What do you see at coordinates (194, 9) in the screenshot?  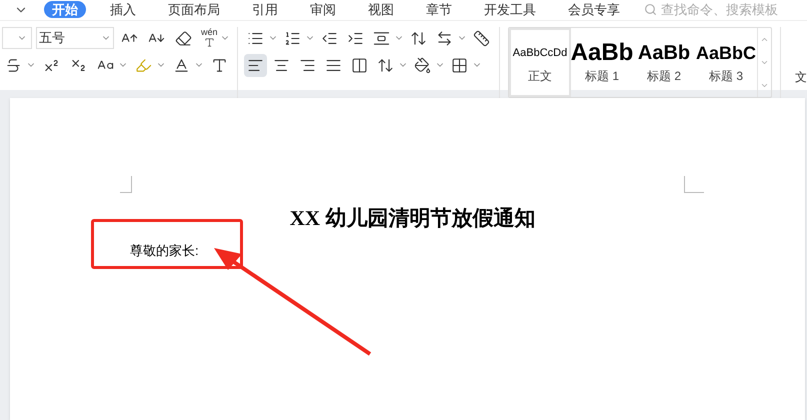 I see `ribbon-tab: 页面布局` at bounding box center [194, 9].